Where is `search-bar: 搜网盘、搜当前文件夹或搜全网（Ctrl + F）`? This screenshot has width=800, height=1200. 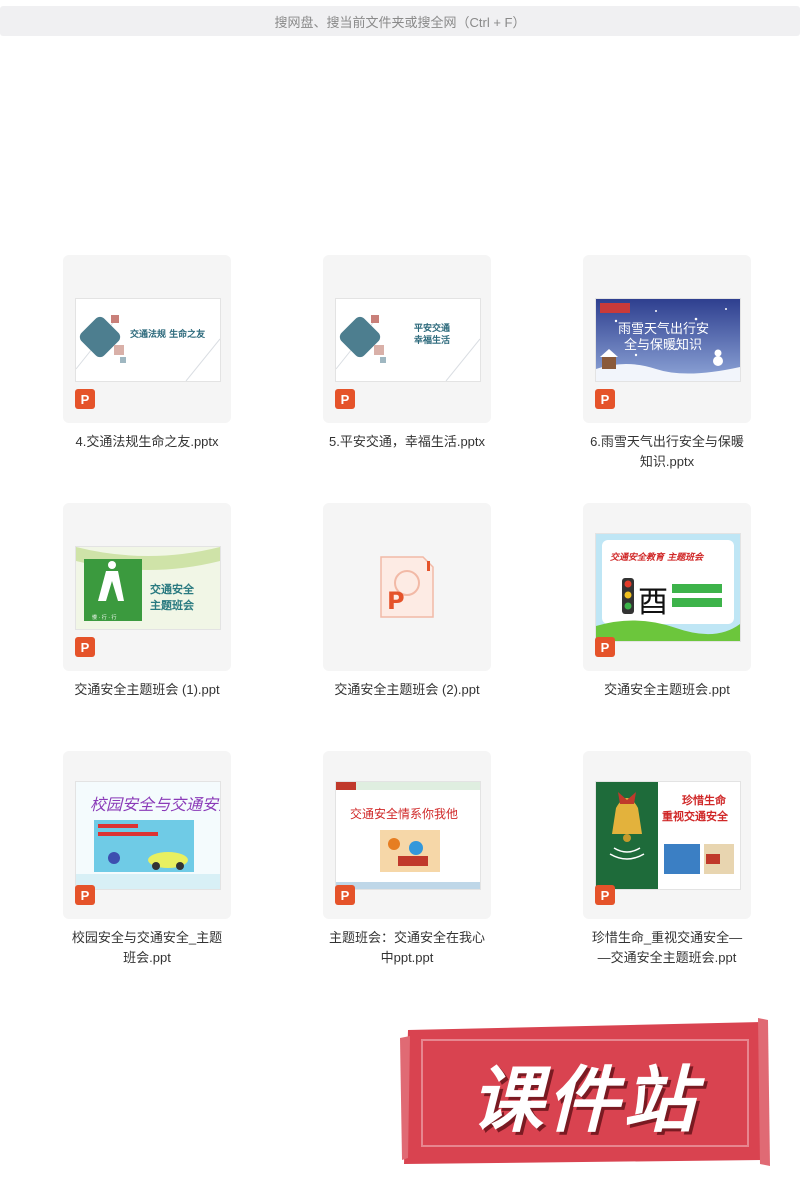
search-bar: 搜网盘、搜当前文件夹或搜全网（Ctrl + F） is located at coordinates (400, 21).